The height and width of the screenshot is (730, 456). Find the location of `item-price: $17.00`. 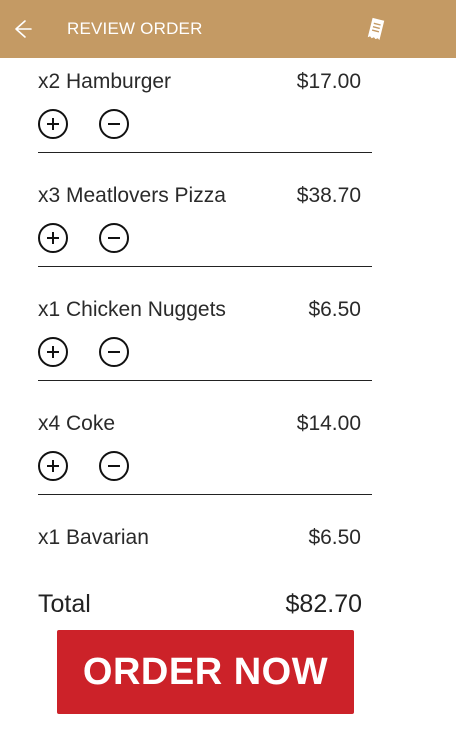

item-price: $17.00 is located at coordinates (328, 81).